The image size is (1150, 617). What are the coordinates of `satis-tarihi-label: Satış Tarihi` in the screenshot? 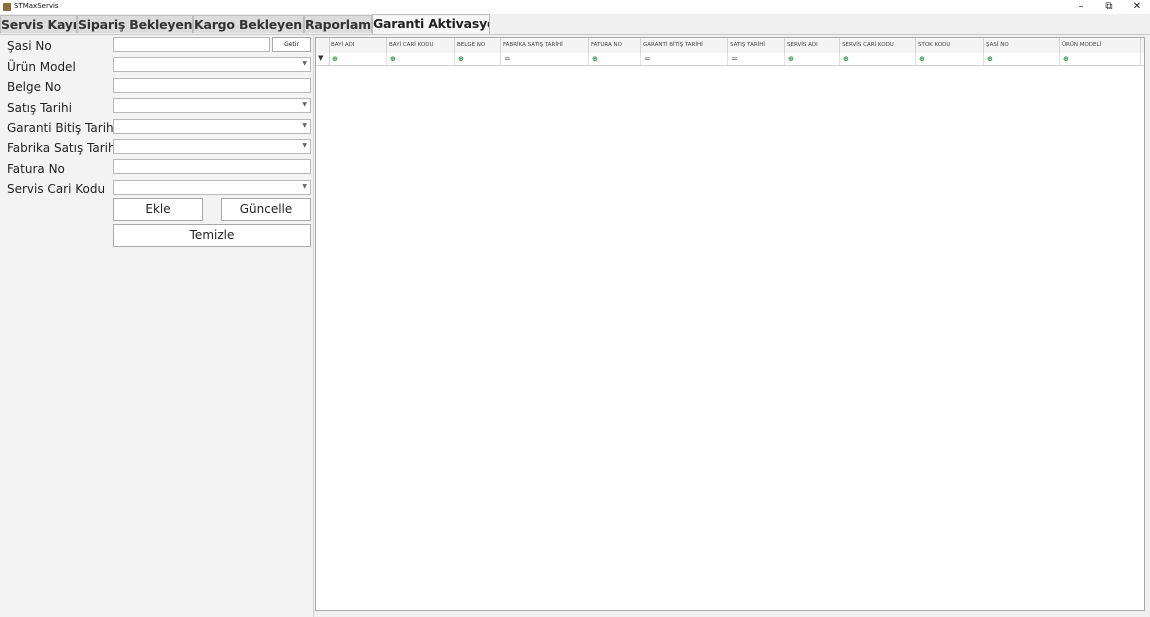 It's located at (39, 108).